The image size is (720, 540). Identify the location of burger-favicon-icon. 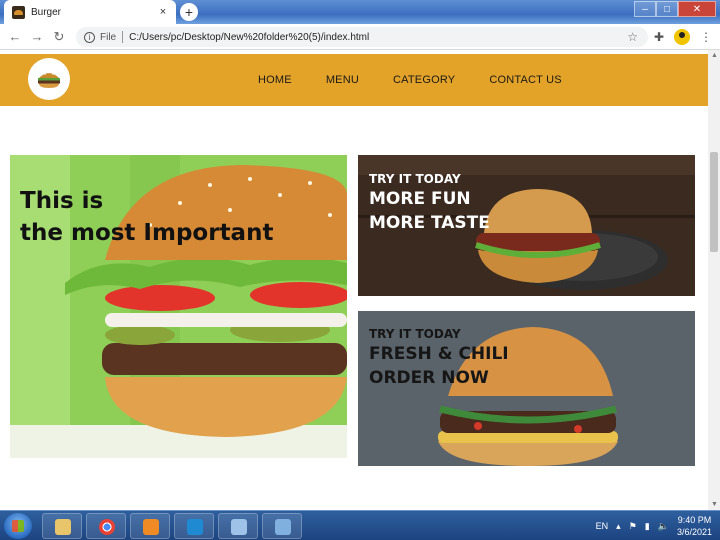
(18, 12).